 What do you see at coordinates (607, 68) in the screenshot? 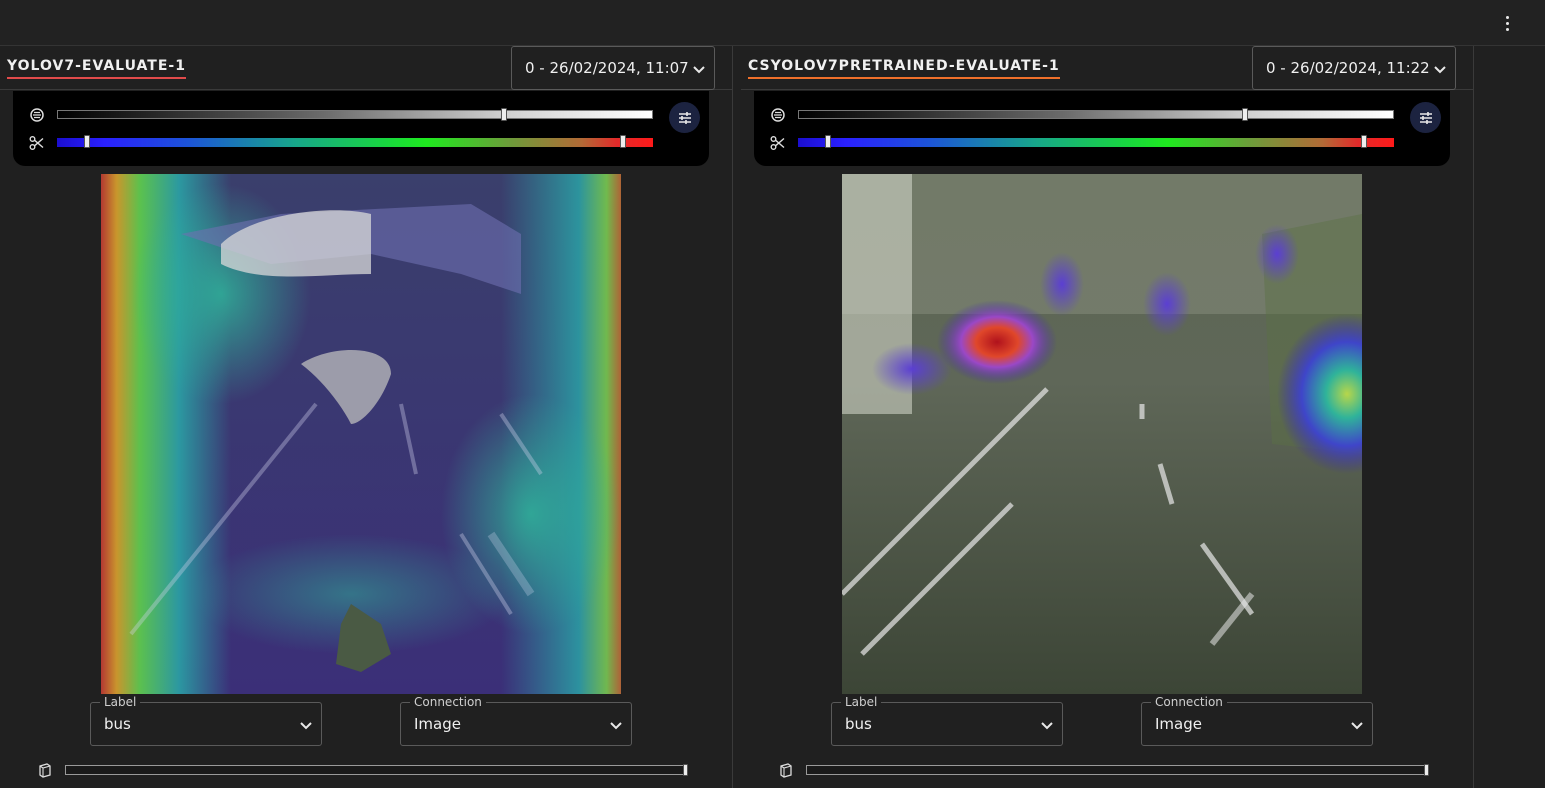
I see `run-select-value: 0 - 26/02/2024, 11:07` at bounding box center [607, 68].